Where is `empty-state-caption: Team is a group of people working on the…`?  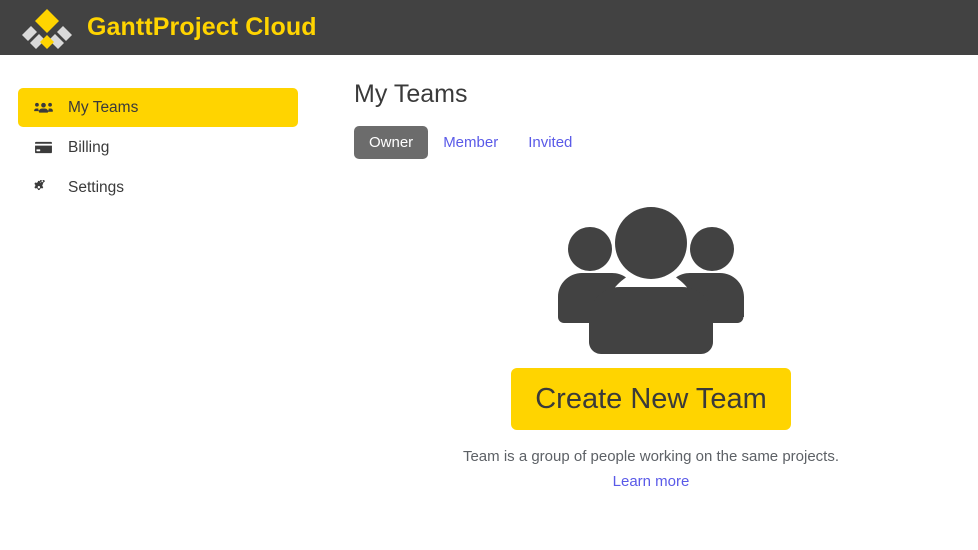
empty-state-caption: Team is a group of people working on the… is located at coordinates (651, 456).